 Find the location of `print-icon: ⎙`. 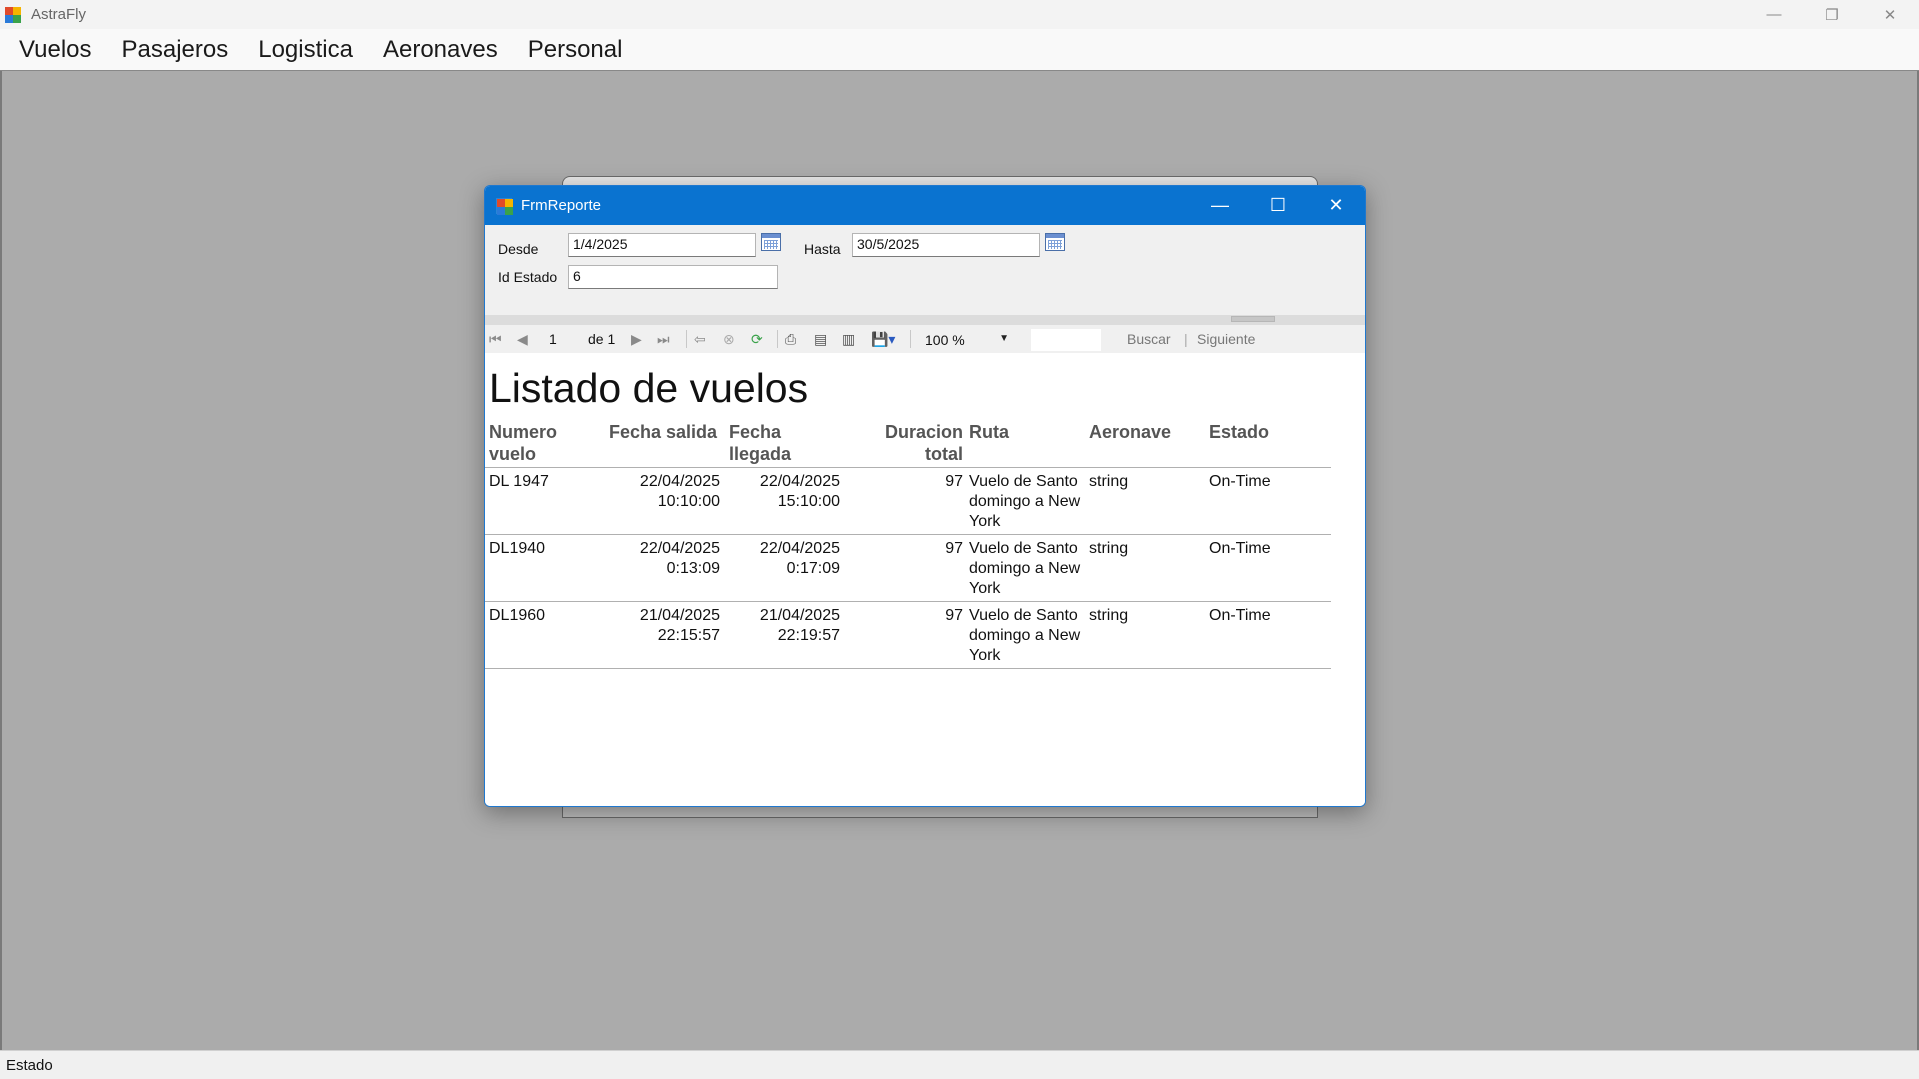

print-icon: ⎙ is located at coordinates (790, 339).